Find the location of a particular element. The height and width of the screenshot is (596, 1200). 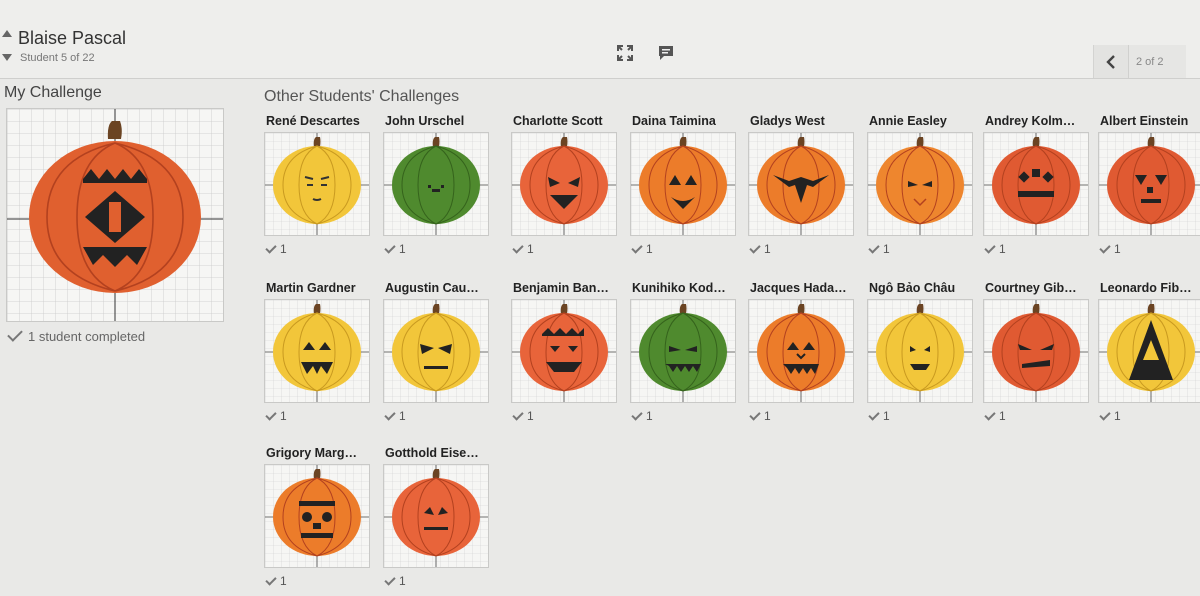

completion-status: 1 student completed is located at coordinates (76, 335).